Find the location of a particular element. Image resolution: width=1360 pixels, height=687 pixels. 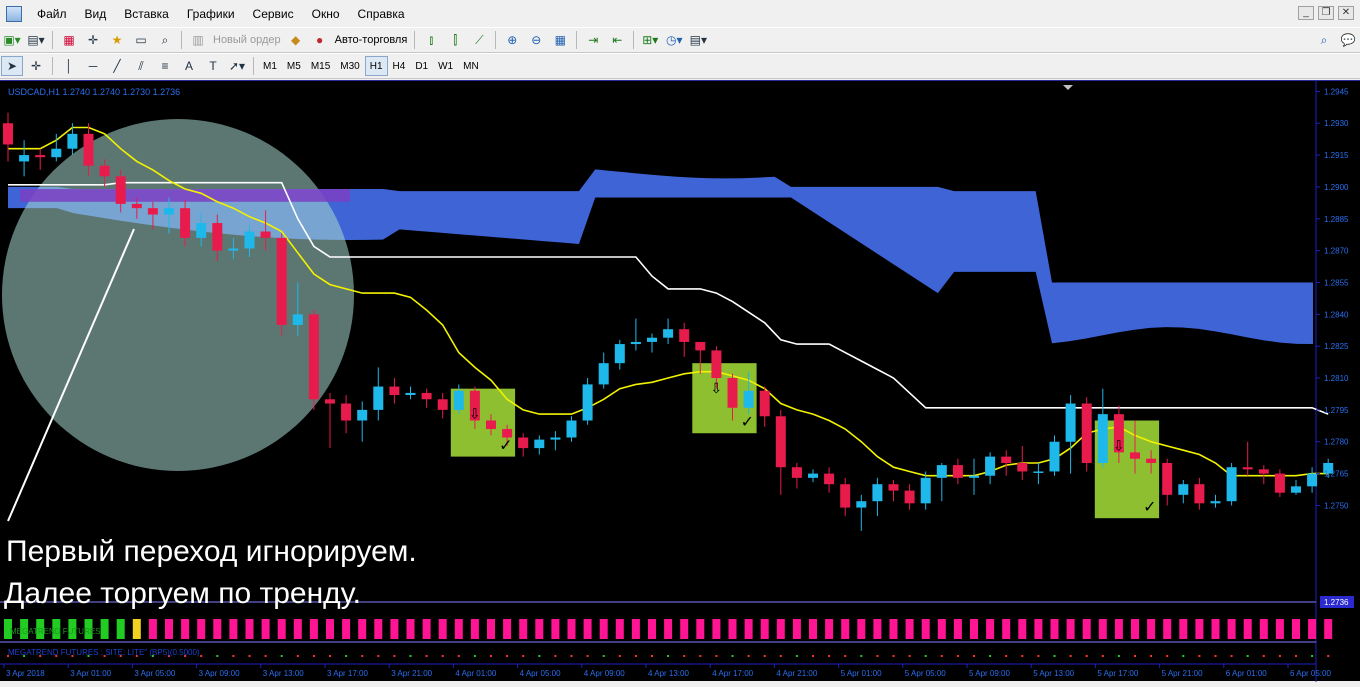

search-icon: ⌕ is located at coordinates (1324, 40).